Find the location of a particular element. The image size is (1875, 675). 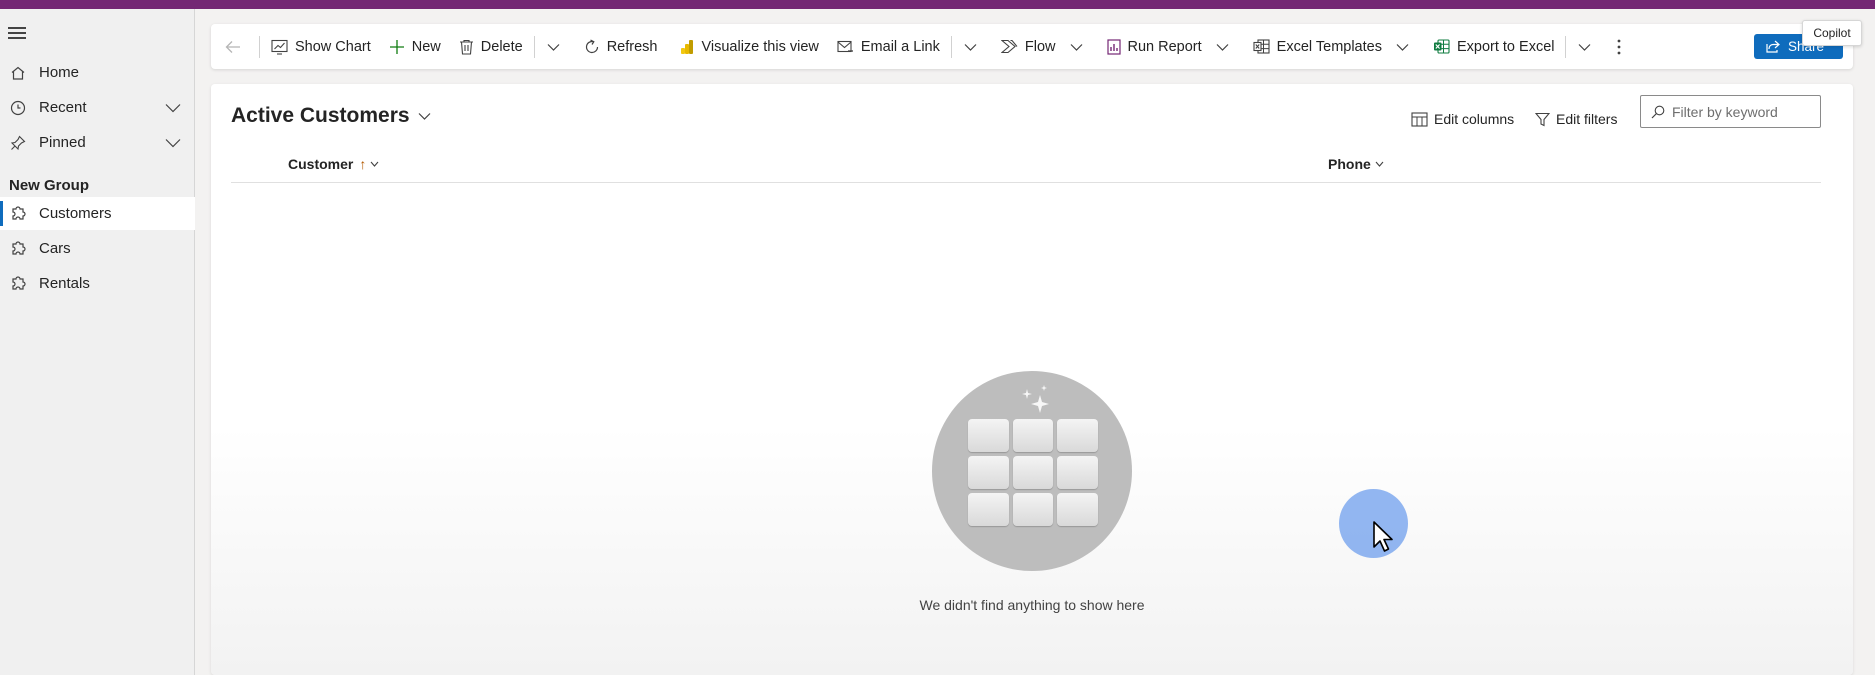

clock-icon is located at coordinates (18, 108).